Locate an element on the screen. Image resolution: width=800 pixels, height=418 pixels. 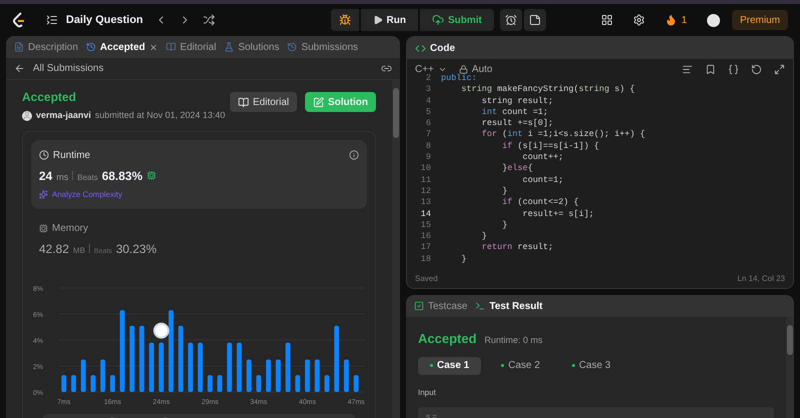
all-submissions-link: All Submissions is located at coordinates (68, 68).